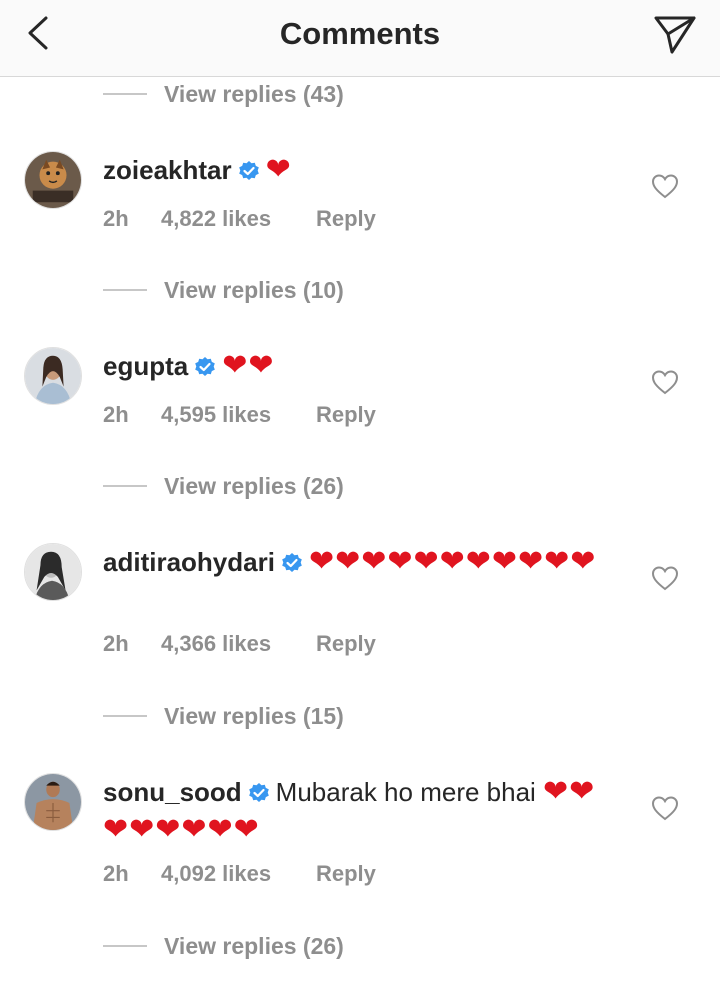  Describe the element at coordinates (248, 365) in the screenshot. I see `comment-text: ❤❤` at that location.